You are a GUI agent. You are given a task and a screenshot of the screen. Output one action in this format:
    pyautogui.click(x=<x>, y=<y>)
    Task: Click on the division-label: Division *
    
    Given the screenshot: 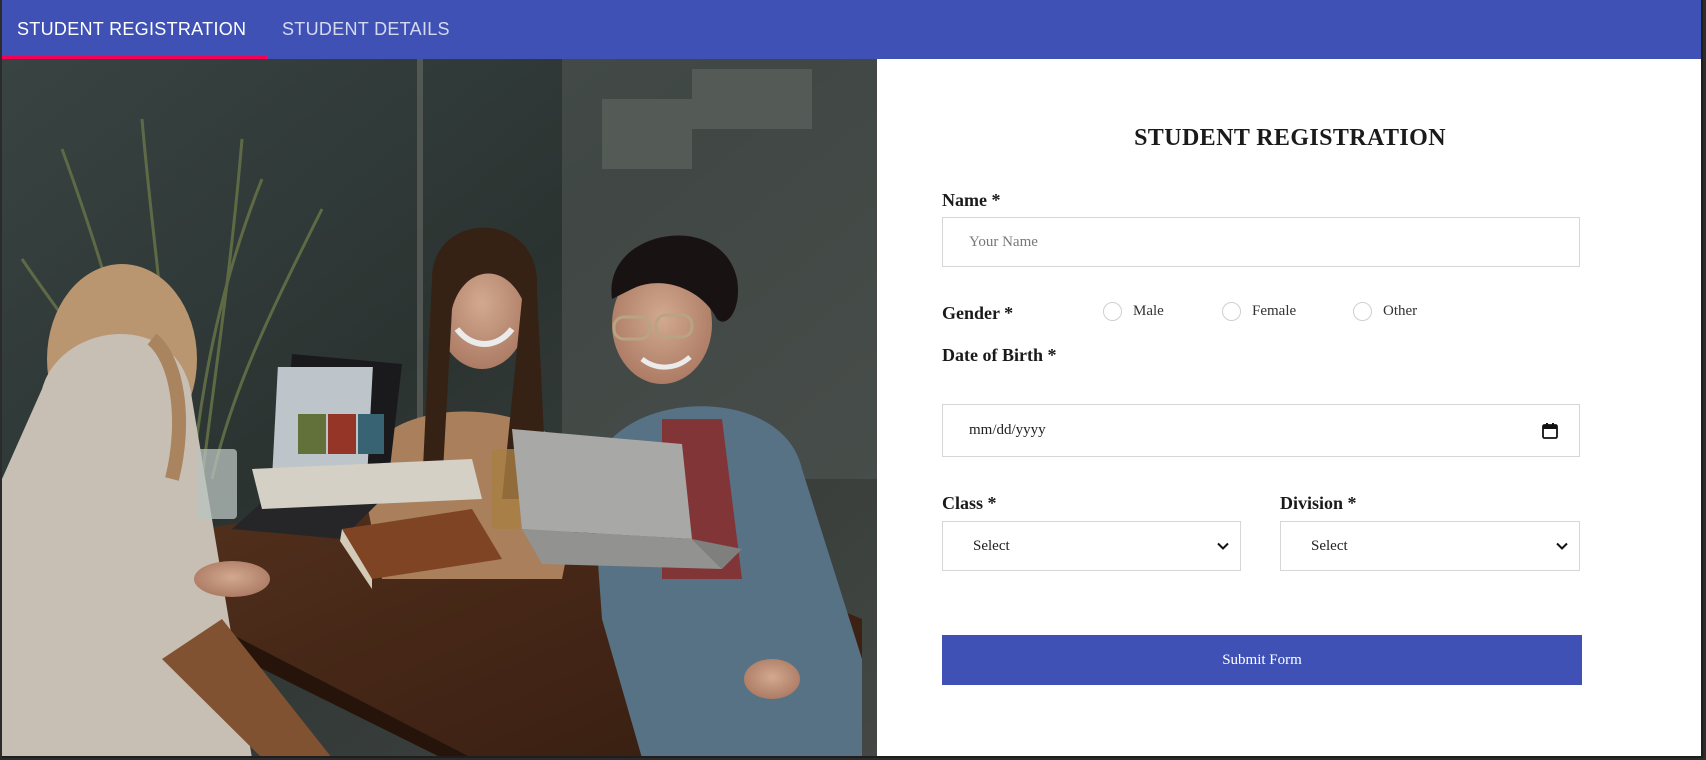 What is the action you would take?
    pyautogui.click(x=1318, y=503)
    